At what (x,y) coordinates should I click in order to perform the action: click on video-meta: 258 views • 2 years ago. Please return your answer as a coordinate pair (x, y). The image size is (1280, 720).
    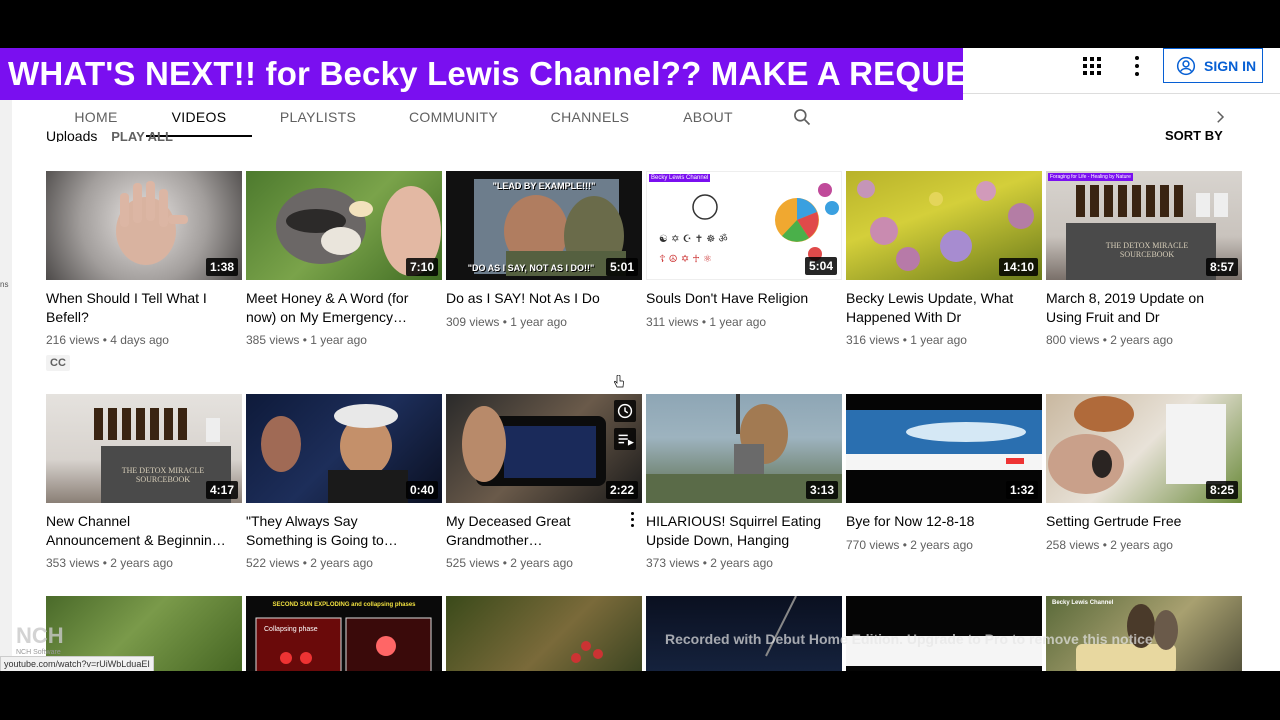
    Looking at the image, I should click on (1109, 545).